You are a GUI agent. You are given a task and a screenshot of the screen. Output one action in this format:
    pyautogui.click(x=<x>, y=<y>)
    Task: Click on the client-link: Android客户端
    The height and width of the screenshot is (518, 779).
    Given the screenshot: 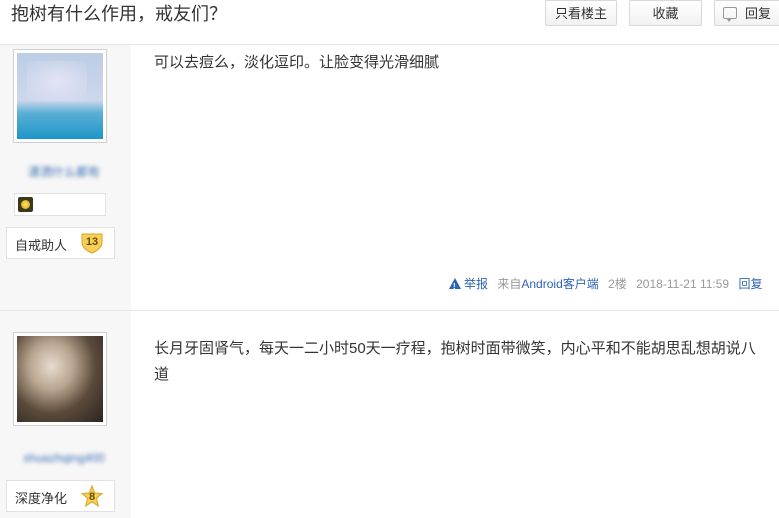 What is the action you would take?
    pyautogui.click(x=559, y=284)
    